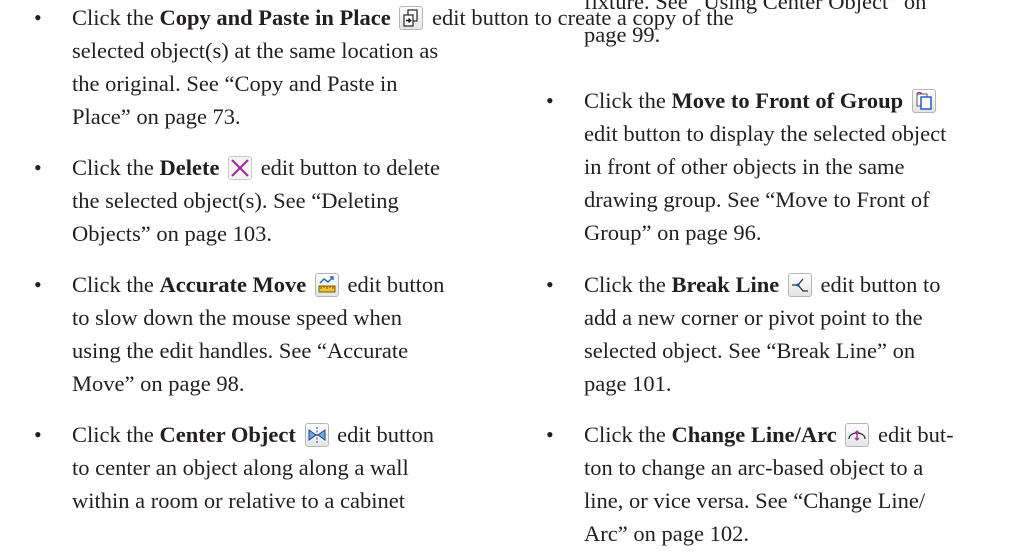  I want to click on list-item-line: Move” on page 98., so click(158, 383).